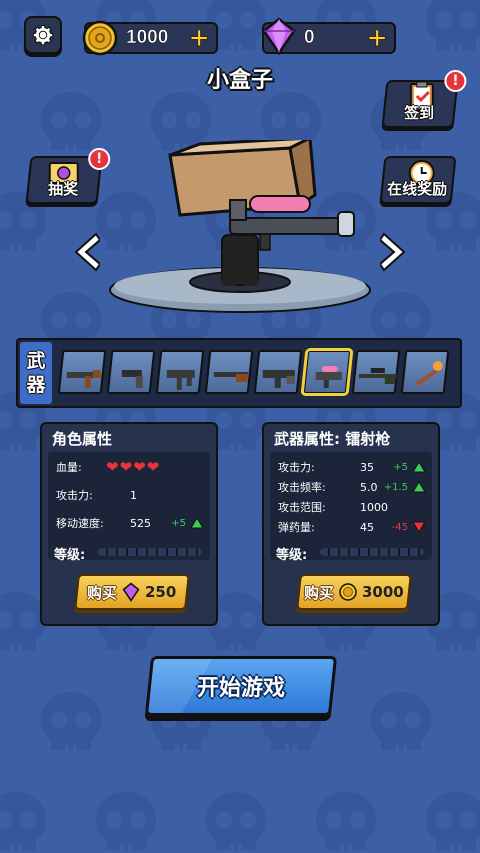 The width and height of the screenshot is (480, 853). What do you see at coordinates (161, 592) in the screenshot?
I see `price-value: 250` at bounding box center [161, 592].